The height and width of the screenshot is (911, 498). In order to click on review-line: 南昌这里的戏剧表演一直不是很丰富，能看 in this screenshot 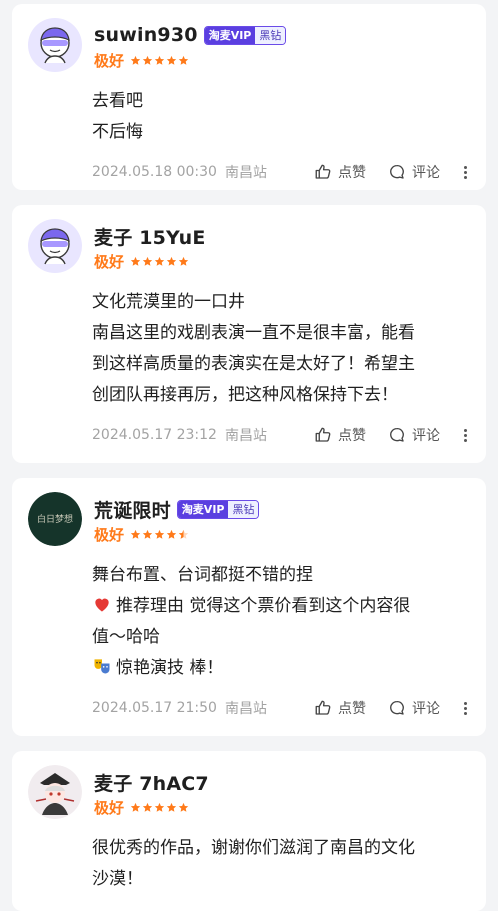, I will do `click(253, 333)`.